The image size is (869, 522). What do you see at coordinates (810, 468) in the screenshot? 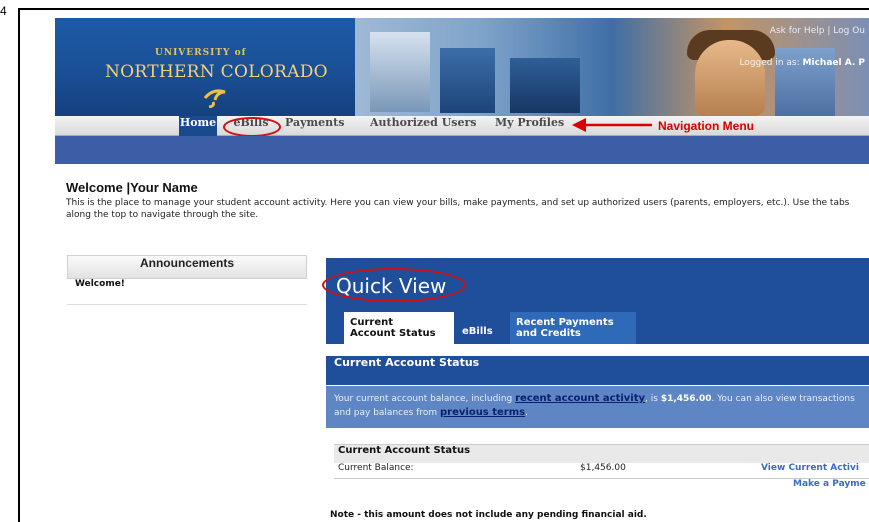
I see `view-current-activity-link: View Current Activi` at bounding box center [810, 468].